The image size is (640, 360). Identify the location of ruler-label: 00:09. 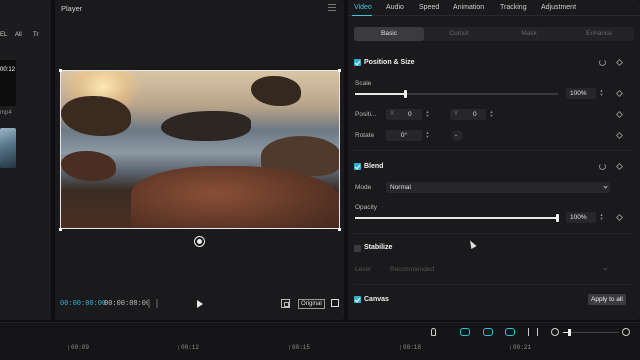
(80, 347).